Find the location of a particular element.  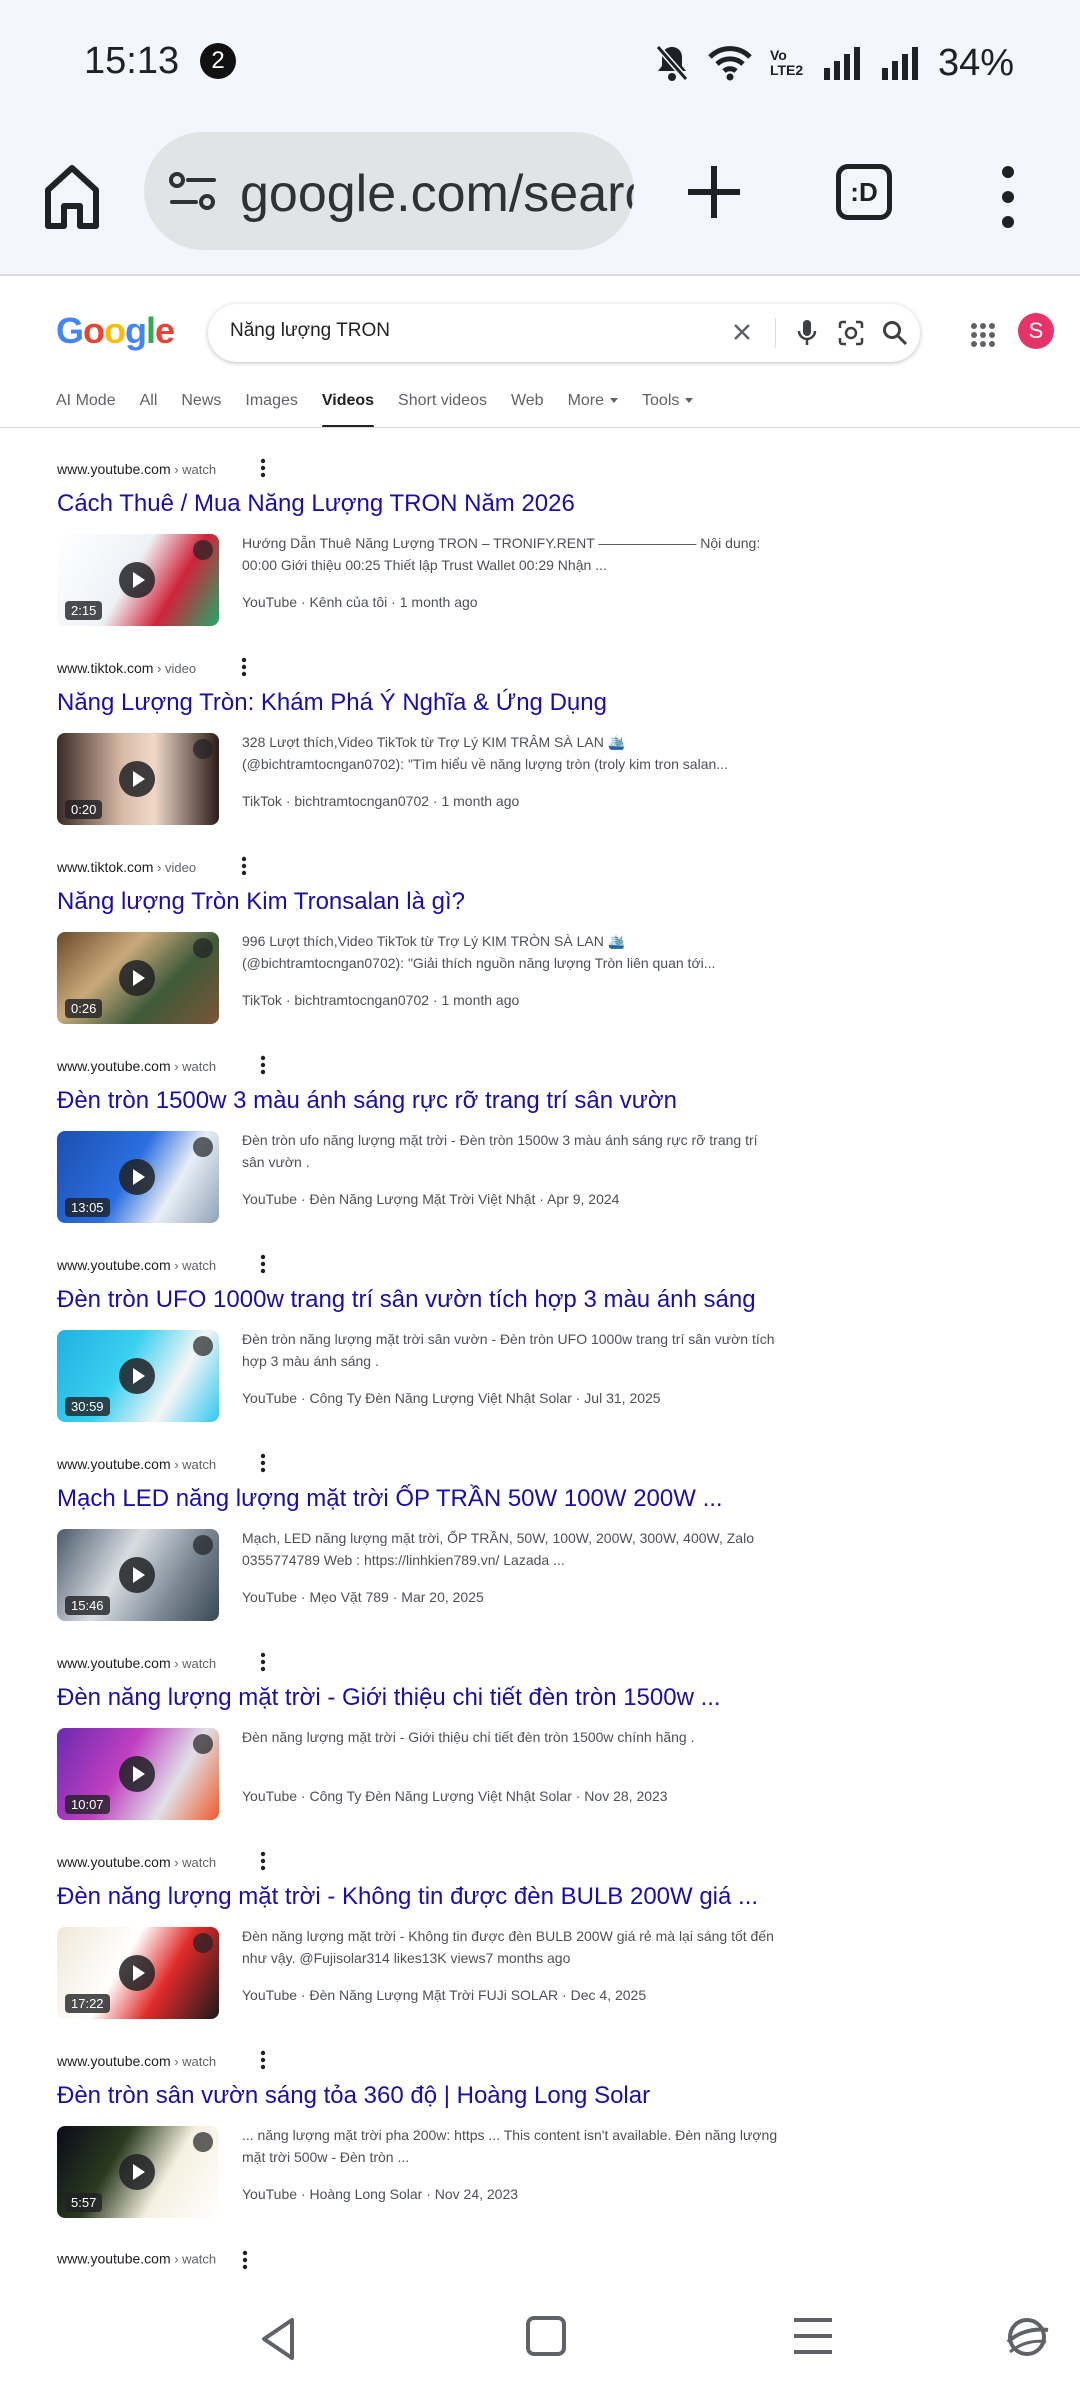

video-thumbnail: 10:07 is located at coordinates (138, 1774).